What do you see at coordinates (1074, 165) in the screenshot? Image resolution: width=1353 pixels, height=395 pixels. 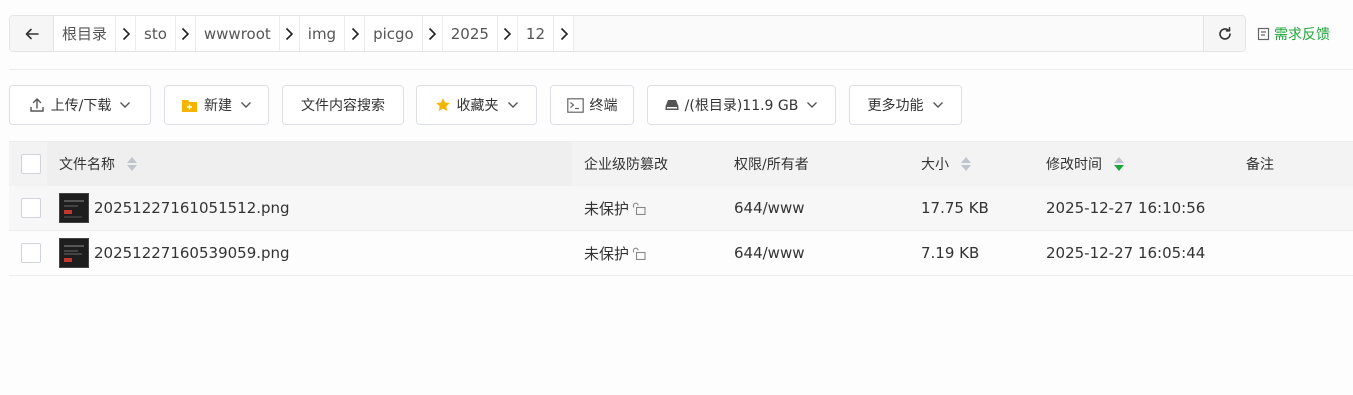 I see `header-mtime-label: 修改时间` at bounding box center [1074, 165].